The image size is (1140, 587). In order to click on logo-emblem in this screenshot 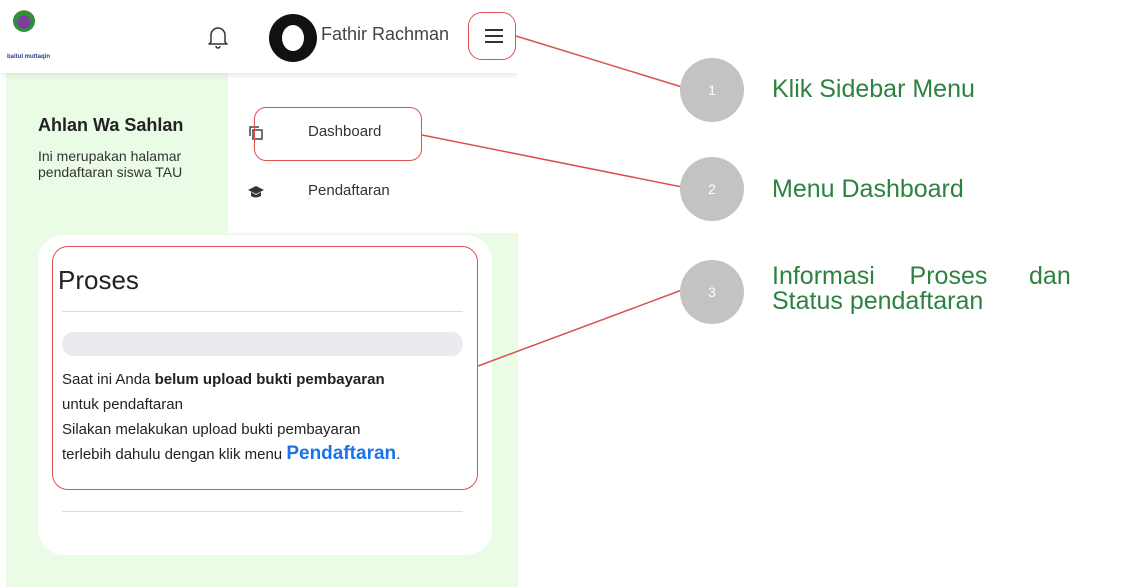, I will do `click(24, 21)`.